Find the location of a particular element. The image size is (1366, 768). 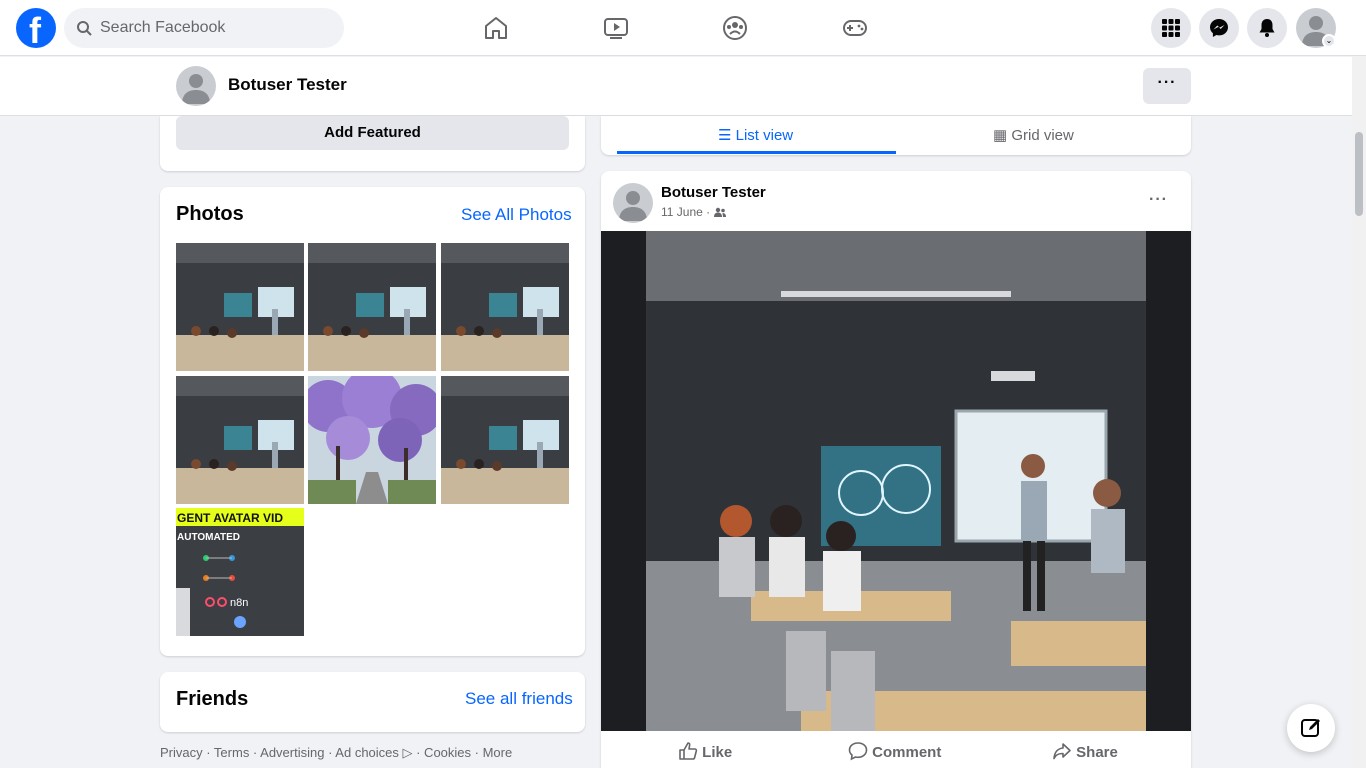

agent-thumb-text-1: GENT AVATAR VID is located at coordinates (230, 518).